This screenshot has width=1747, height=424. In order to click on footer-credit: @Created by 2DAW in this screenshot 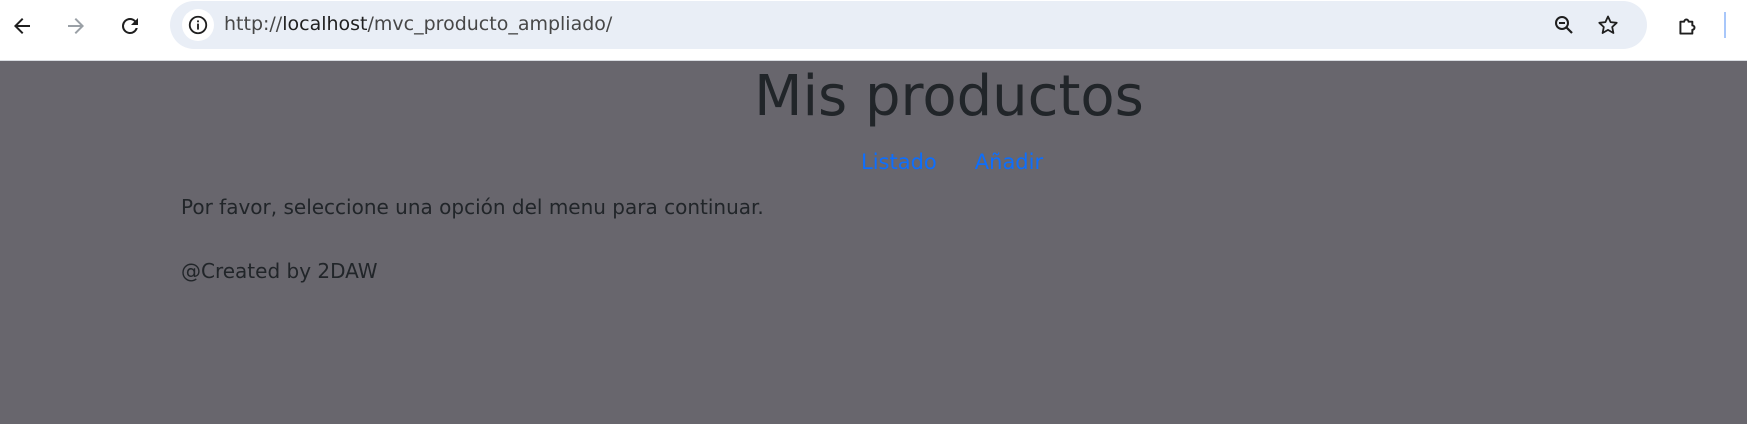, I will do `click(279, 271)`.